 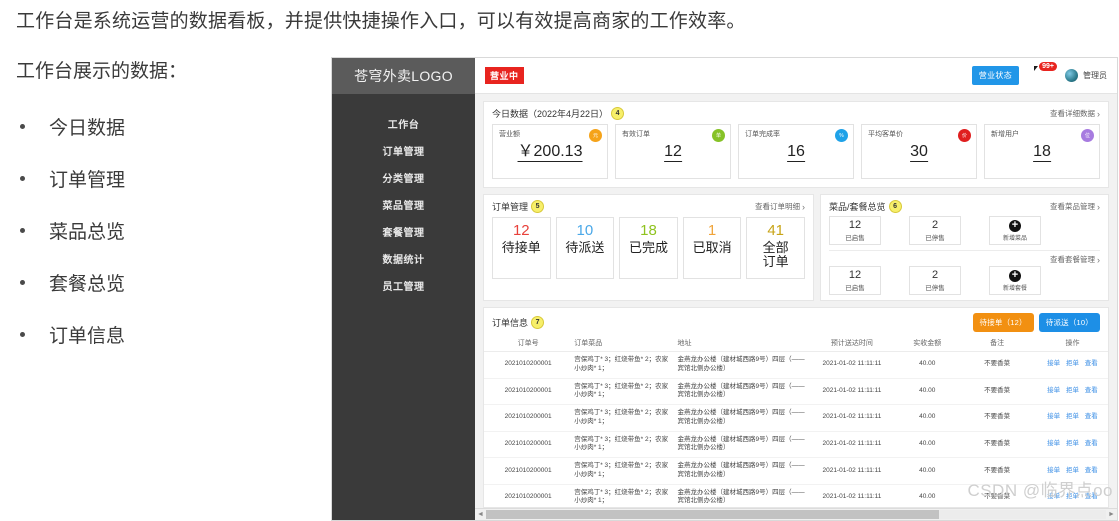 What do you see at coordinates (403, 285) in the screenshot?
I see `sidebar-item-staff-management: 员工管理` at bounding box center [403, 285].